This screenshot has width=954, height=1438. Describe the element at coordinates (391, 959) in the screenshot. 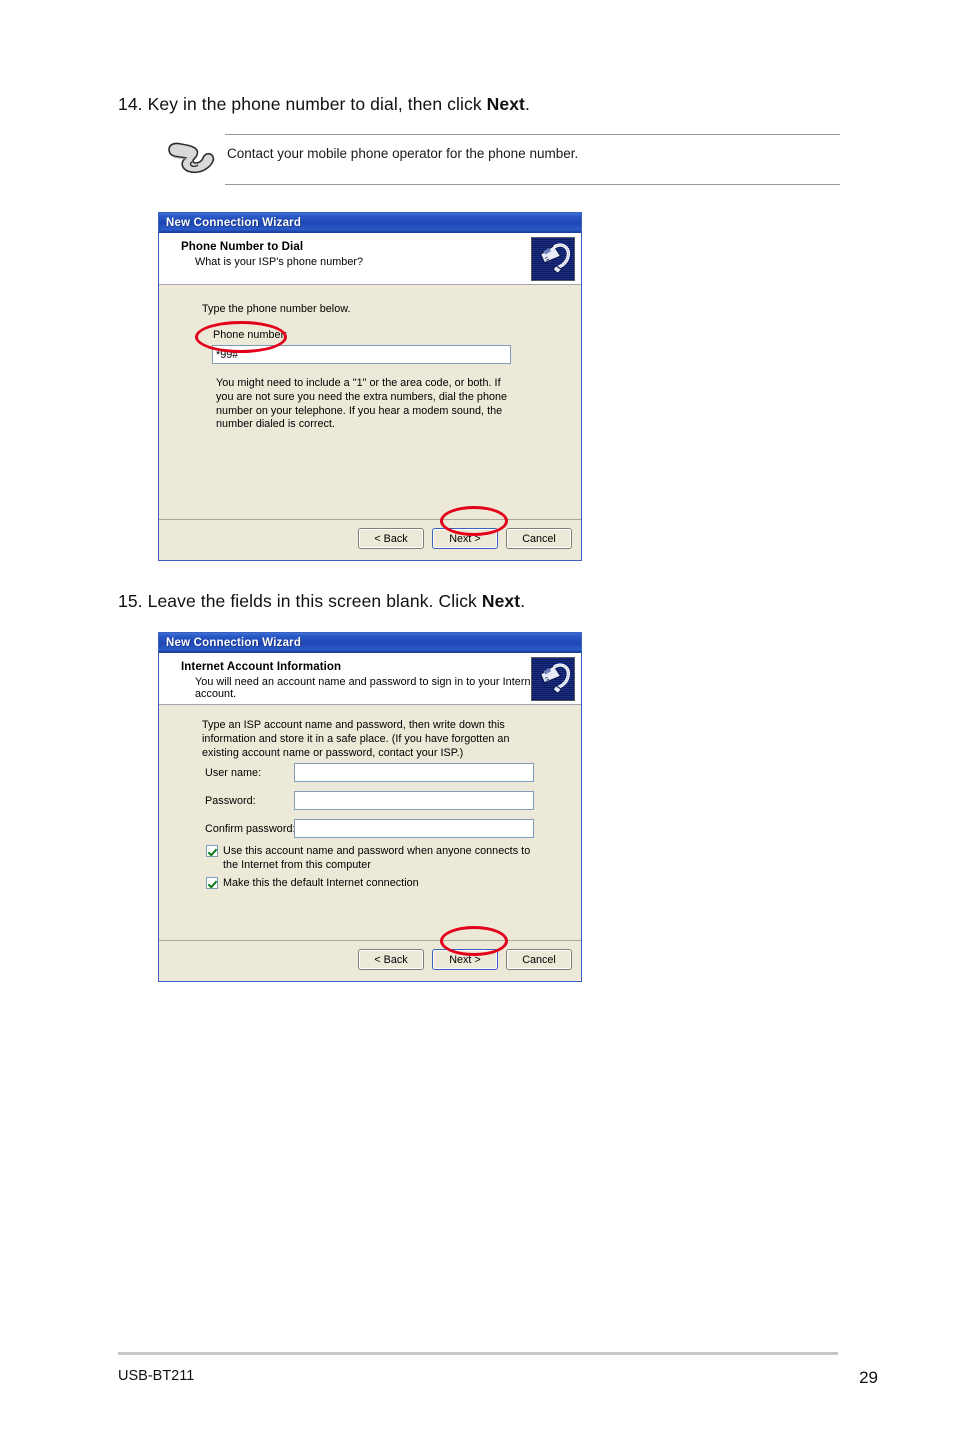

I see `dialog2-back-button: < Back` at that location.